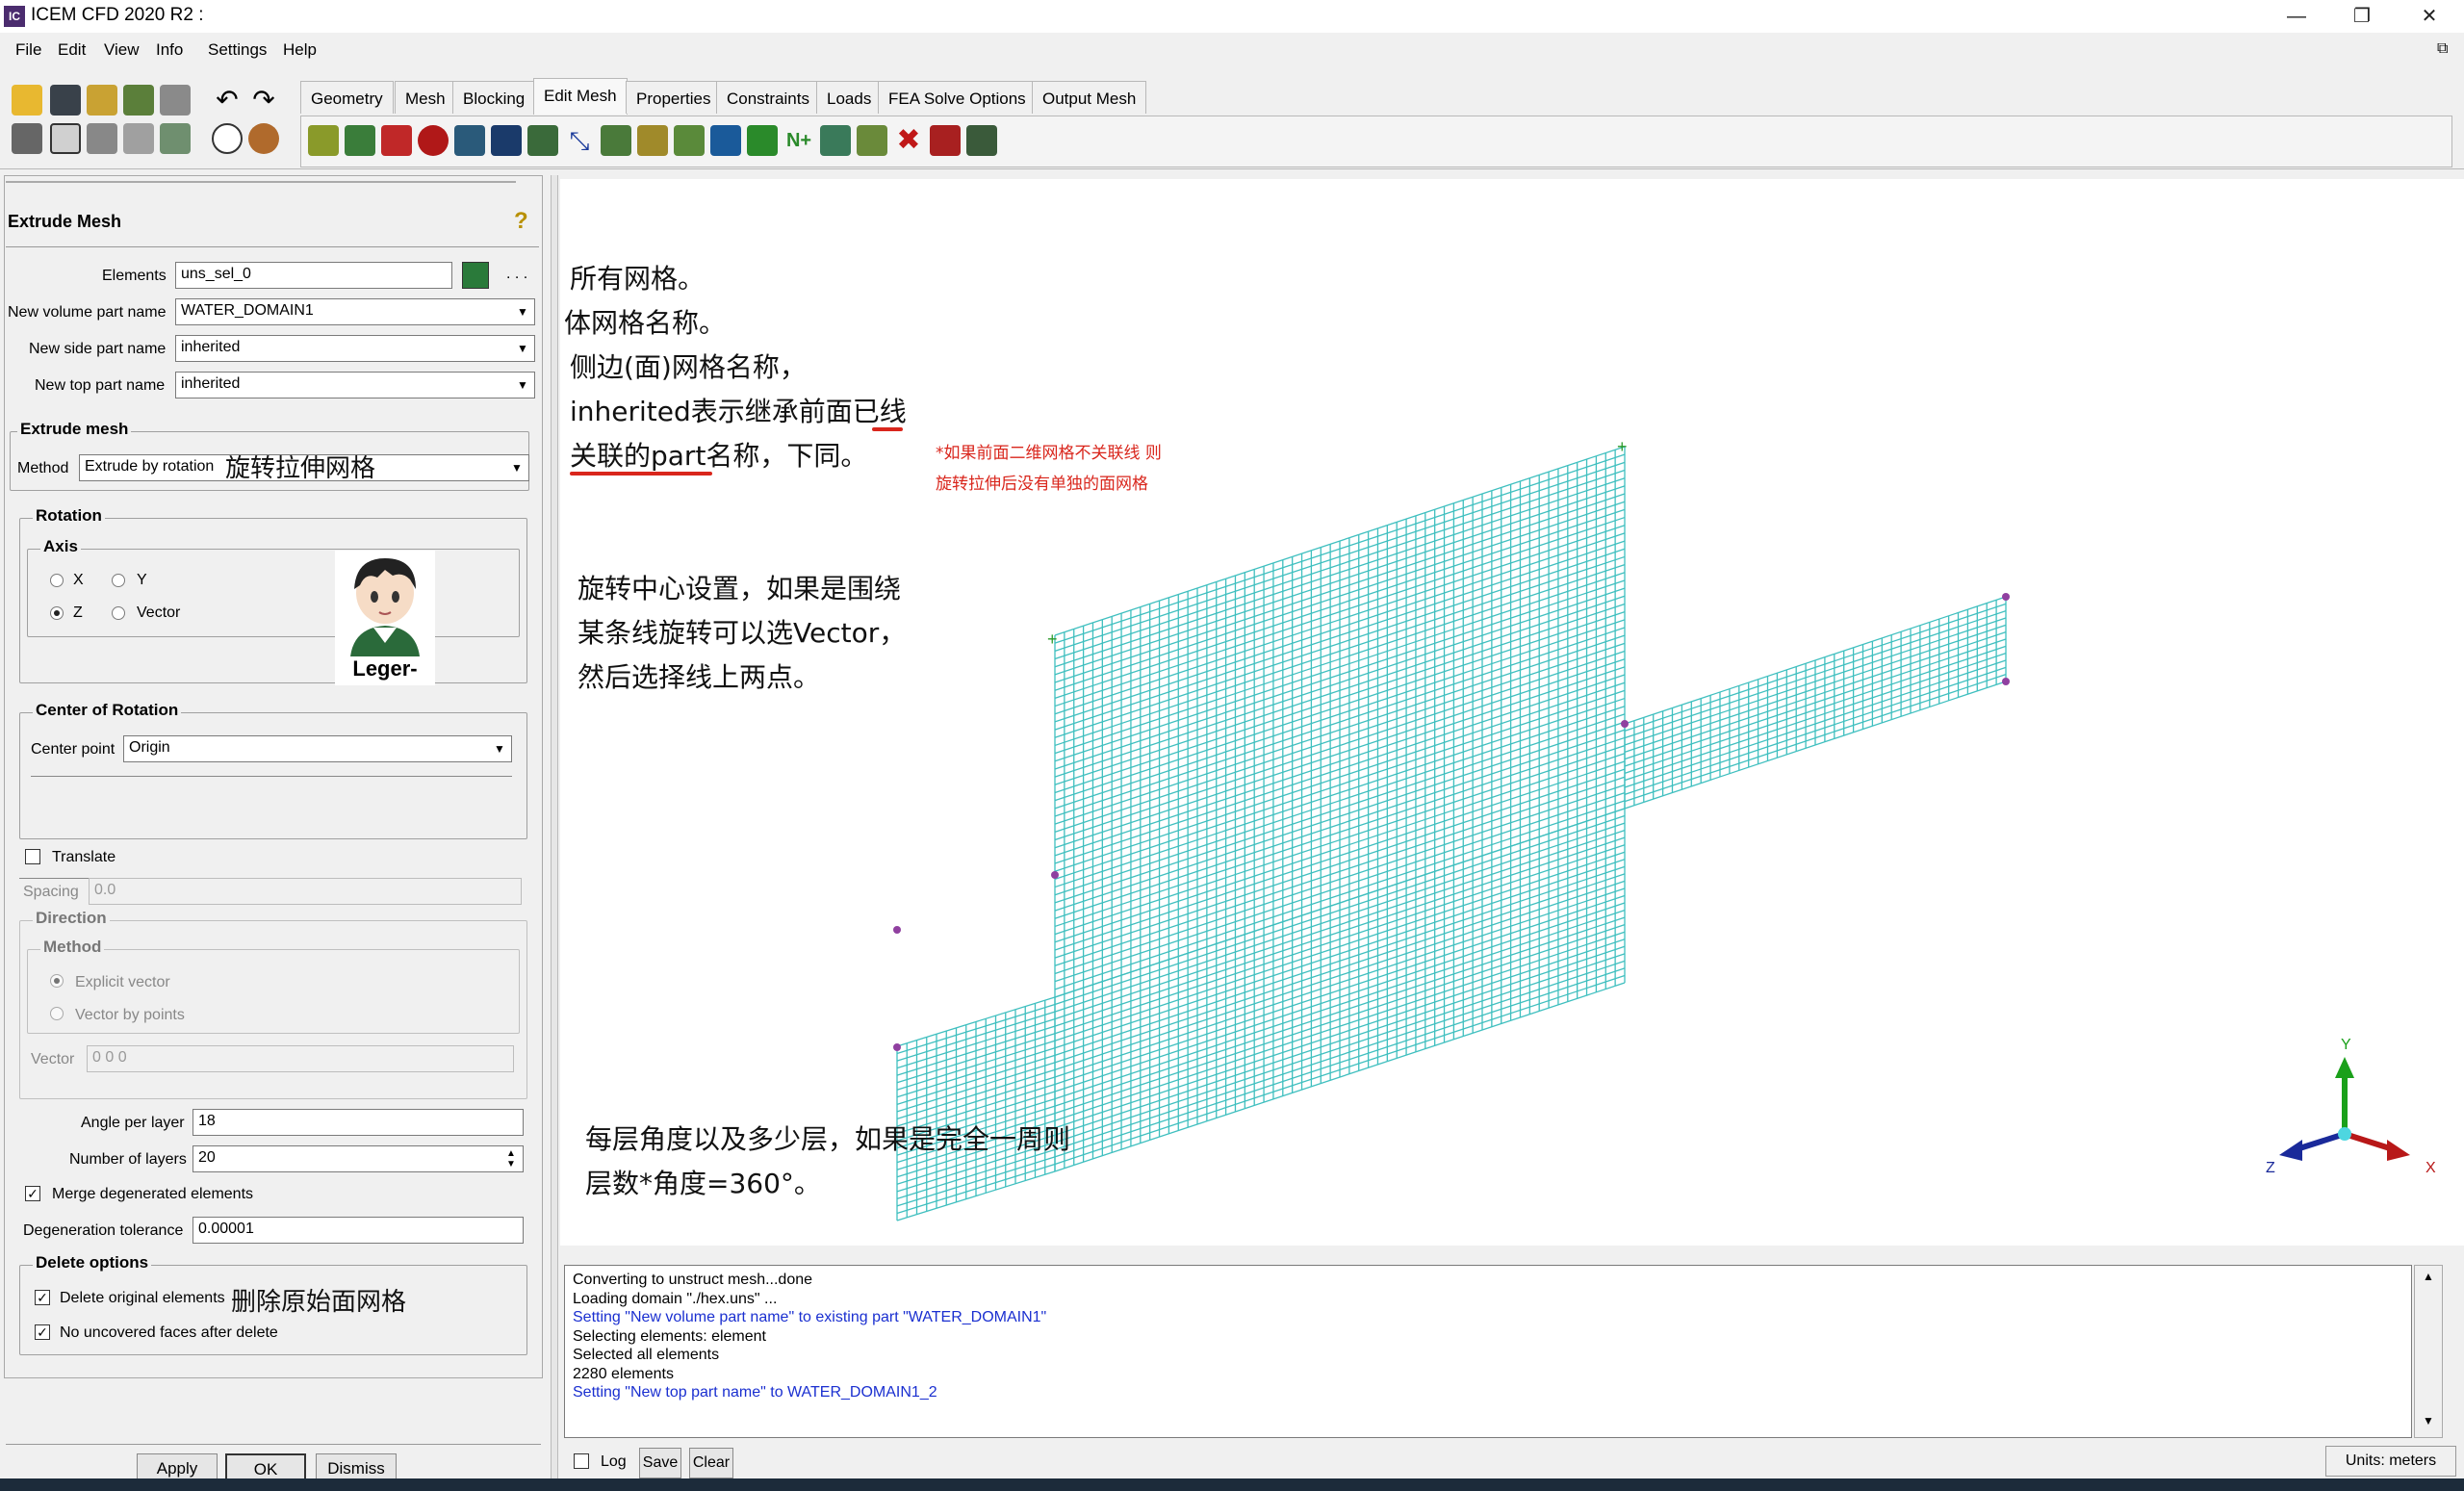  I want to click on select-elements-icon, so click(475, 275).